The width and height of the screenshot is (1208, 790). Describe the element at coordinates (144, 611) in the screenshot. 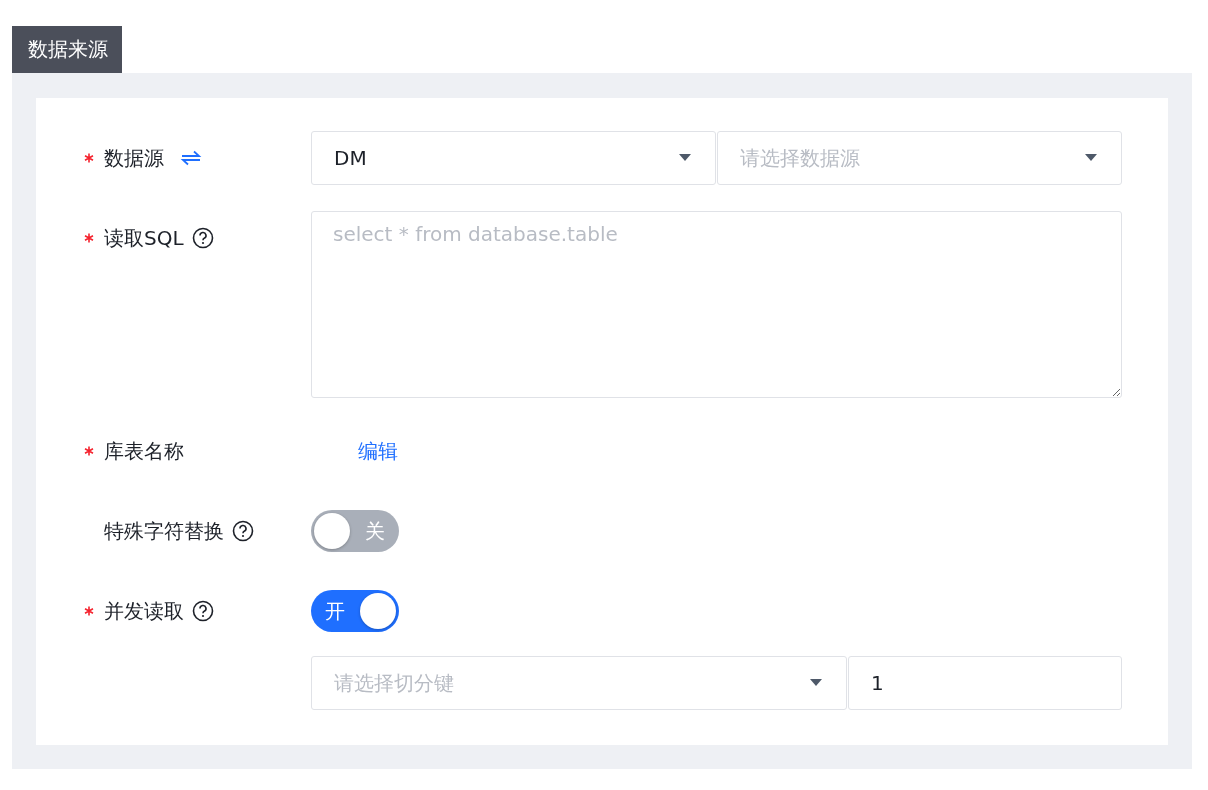

I see `field-label: 并发读取` at that location.